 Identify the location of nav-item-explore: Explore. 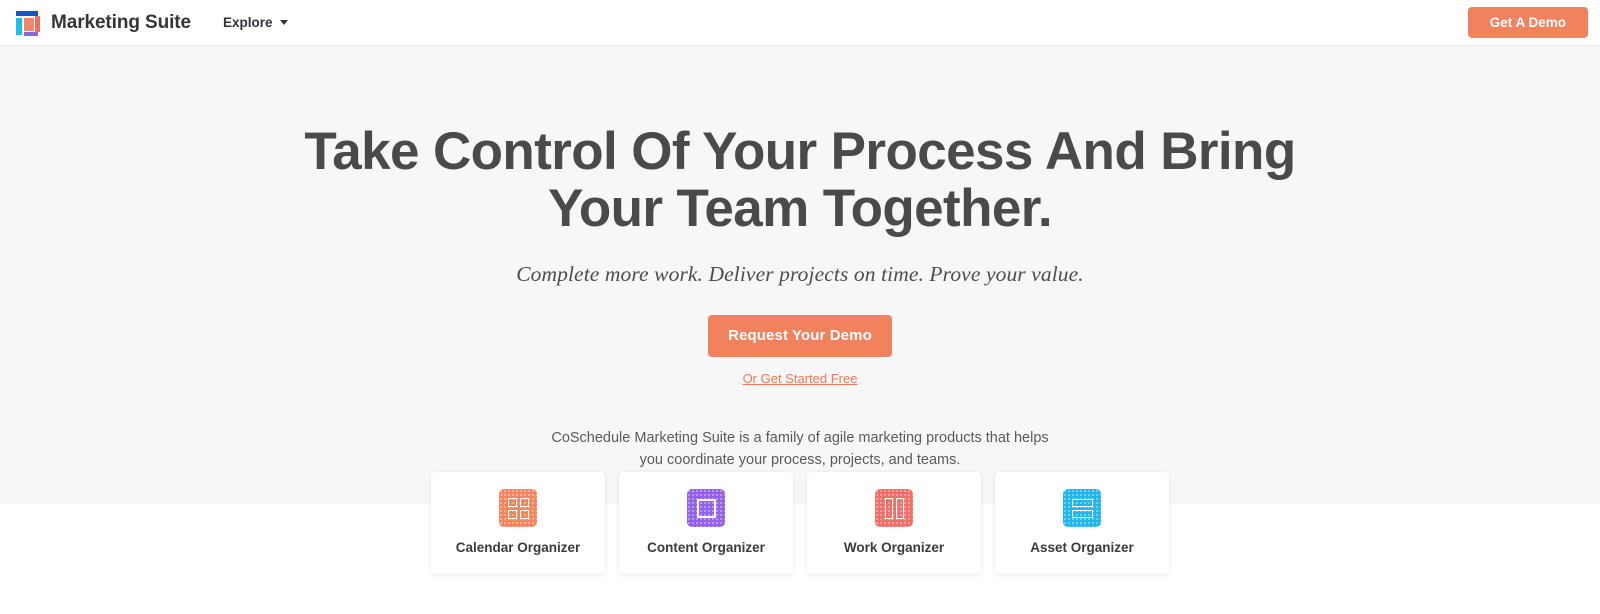
(255, 22).